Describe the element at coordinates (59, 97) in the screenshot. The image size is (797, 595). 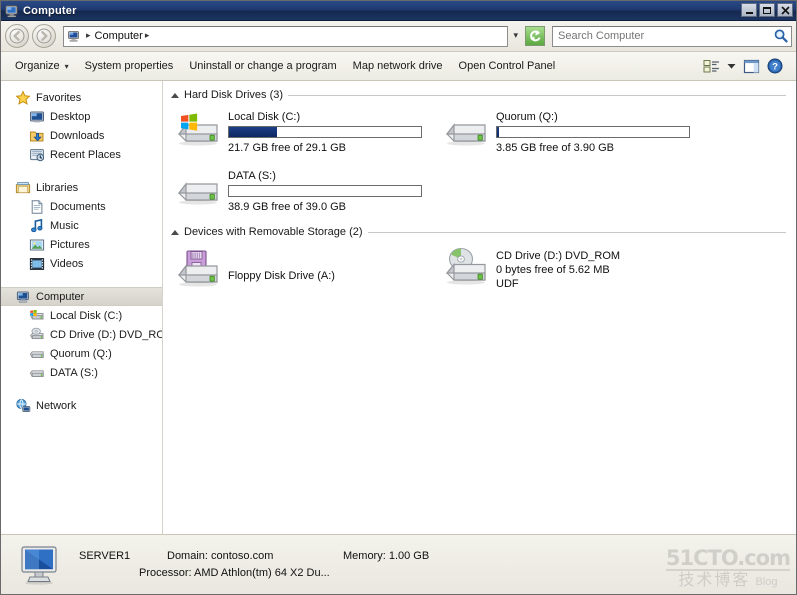
I see `sidebar-label: Favorites` at that location.